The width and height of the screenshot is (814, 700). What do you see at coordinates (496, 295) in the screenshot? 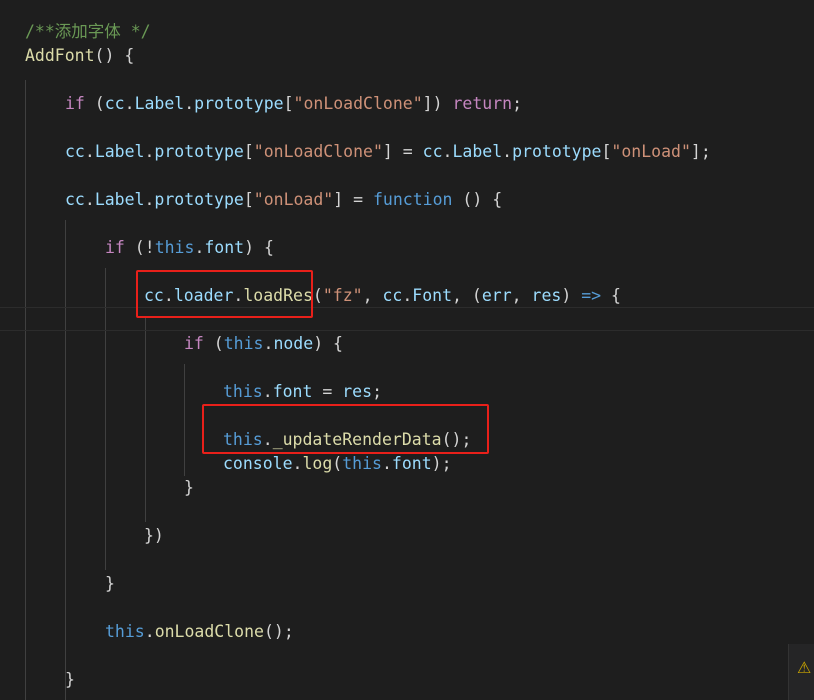
I see `identifier-token: err` at bounding box center [496, 295].